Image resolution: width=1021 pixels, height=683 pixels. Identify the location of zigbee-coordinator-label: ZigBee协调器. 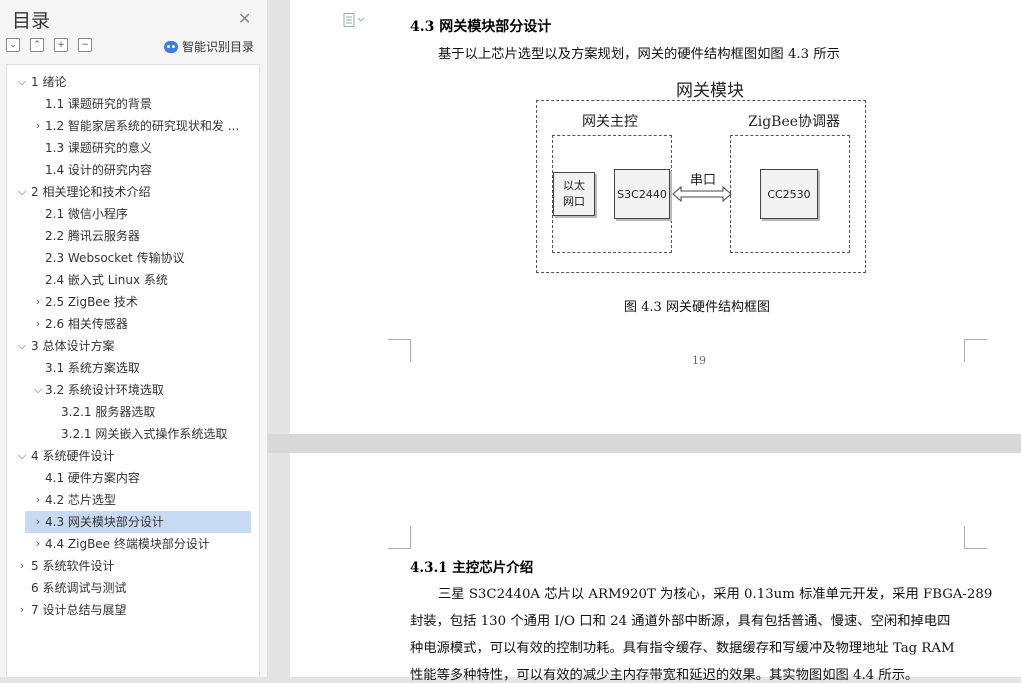
(794, 122).